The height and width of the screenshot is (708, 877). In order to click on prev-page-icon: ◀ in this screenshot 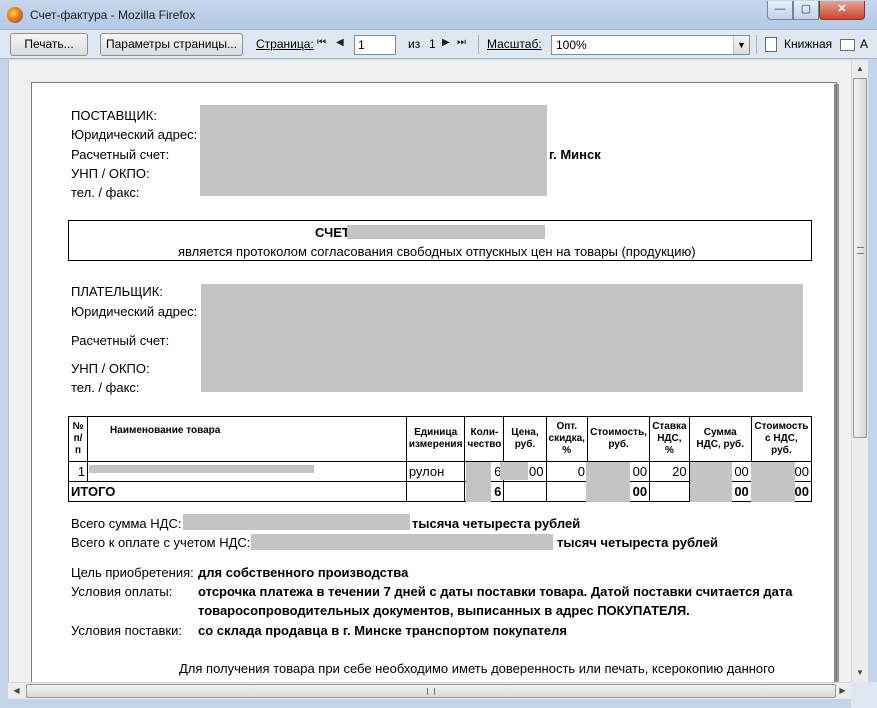, I will do `click(340, 42)`.